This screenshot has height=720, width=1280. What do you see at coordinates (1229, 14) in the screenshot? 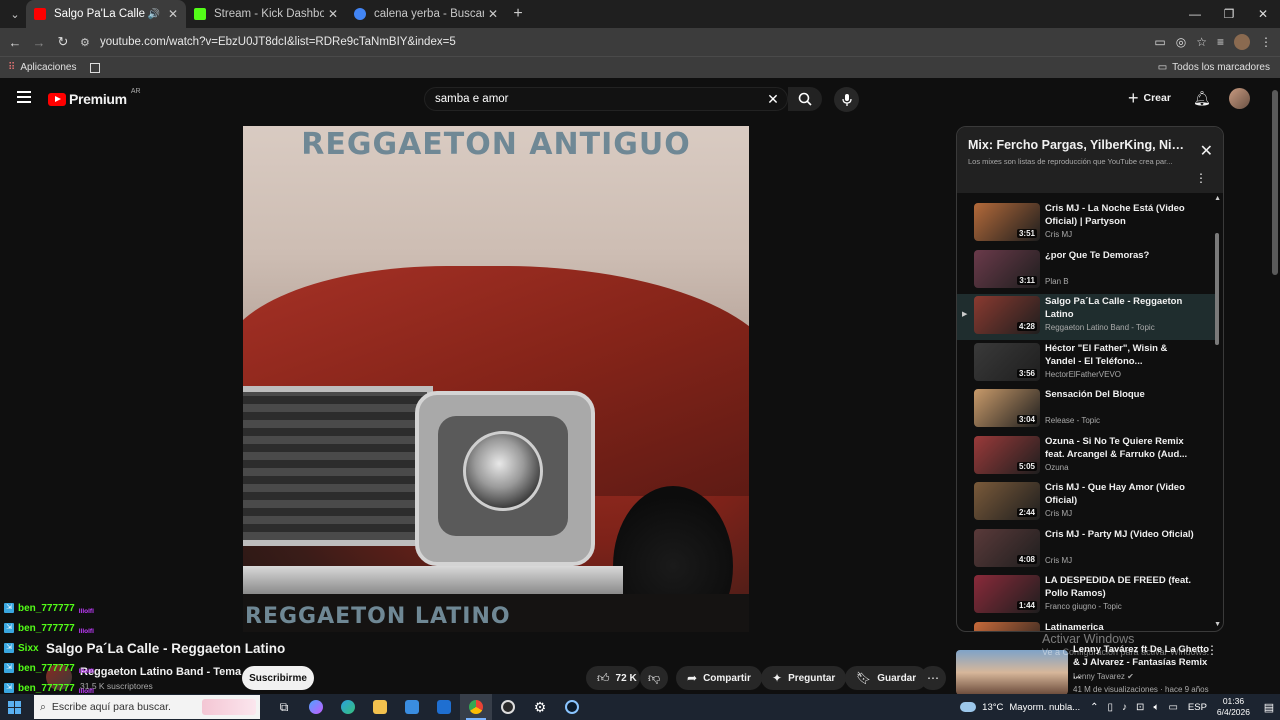
I see `restore-icon: ❐` at bounding box center [1229, 14].